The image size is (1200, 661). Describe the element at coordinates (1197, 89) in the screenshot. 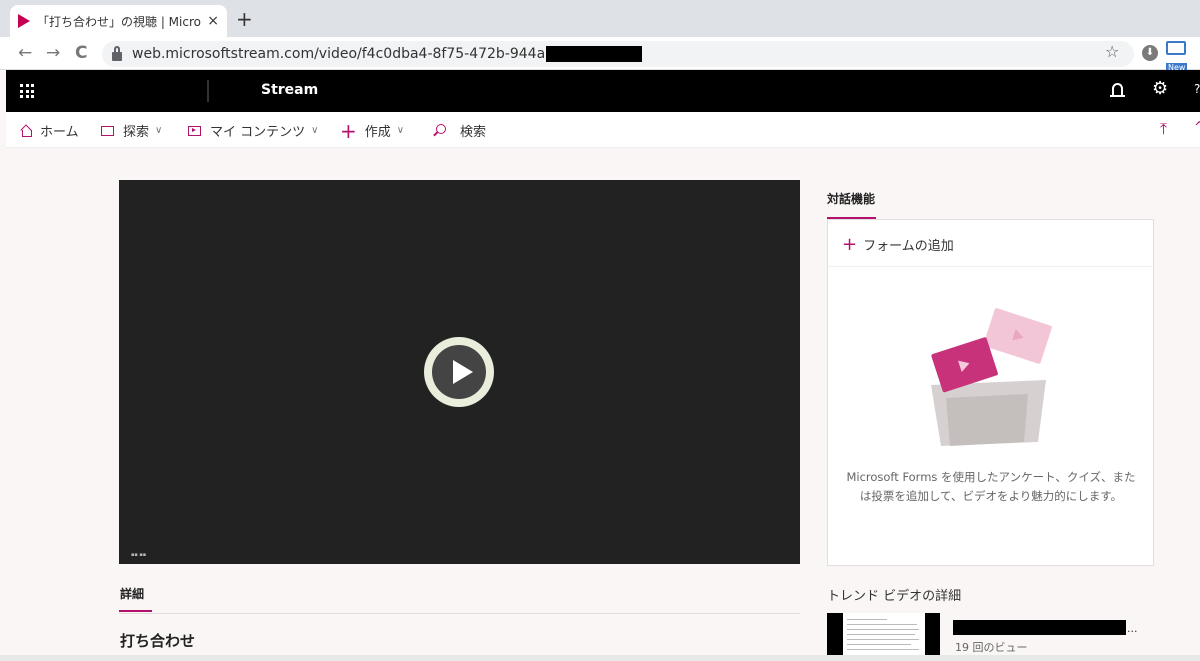

I see `help-icon: ?` at that location.